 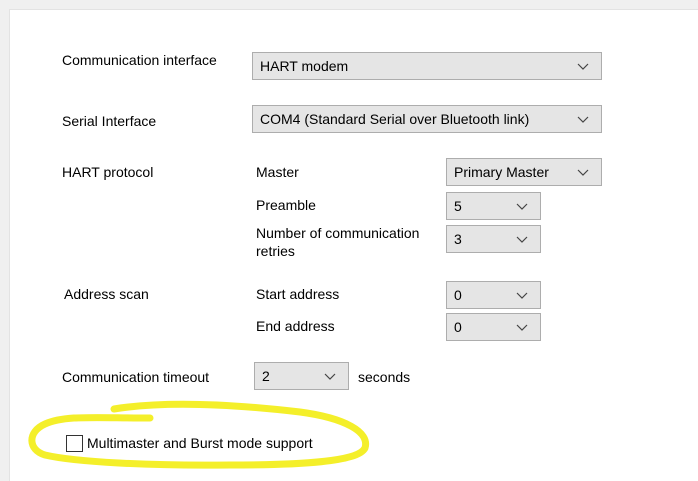 I want to click on address-scan-label: Address scan, so click(x=106, y=294).